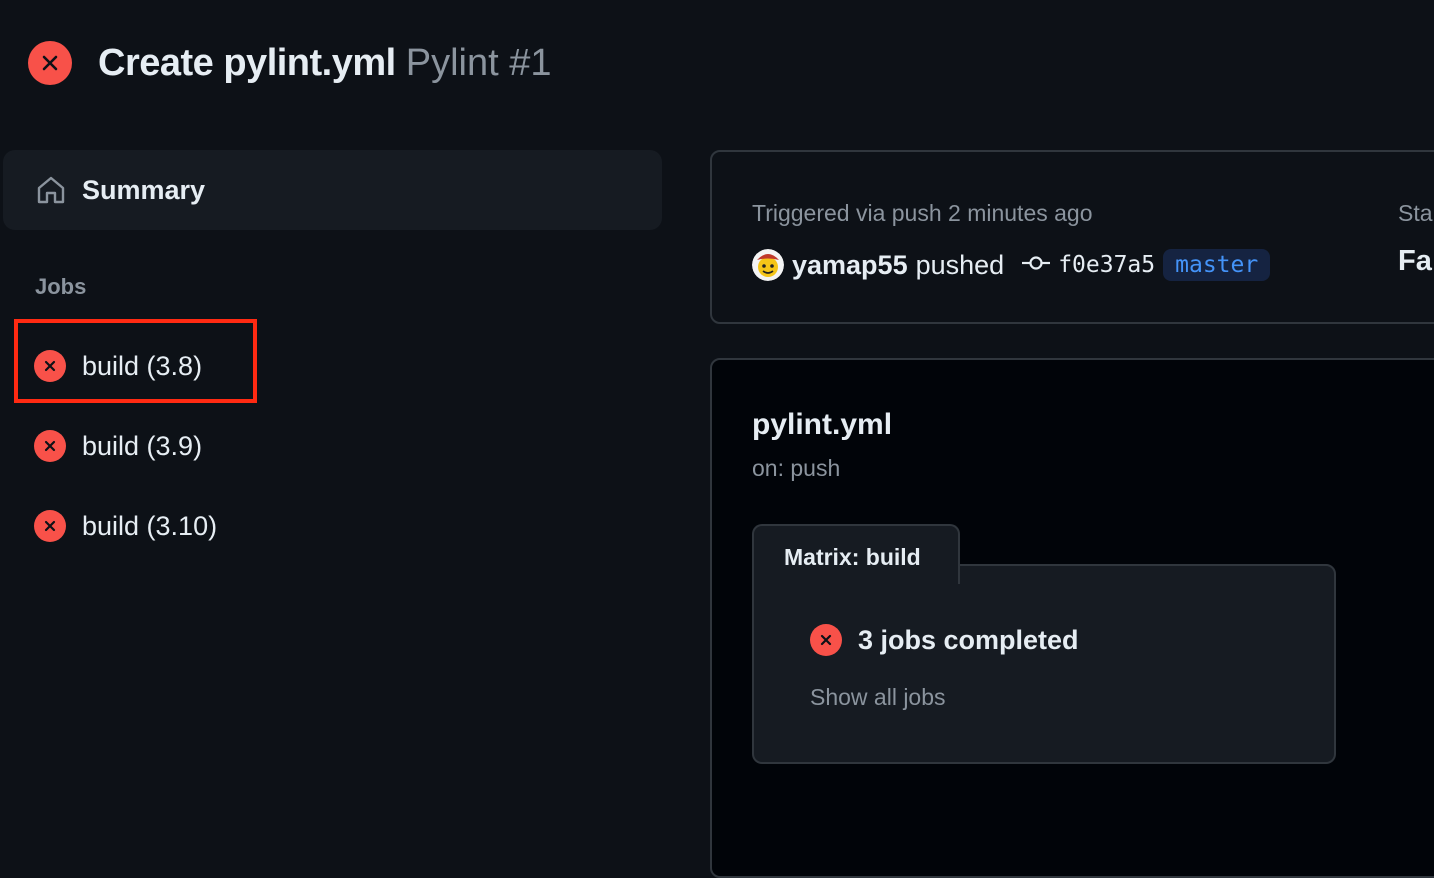 The height and width of the screenshot is (878, 1434). What do you see at coordinates (144, 189) in the screenshot?
I see `sidebar-item-label: Summary` at bounding box center [144, 189].